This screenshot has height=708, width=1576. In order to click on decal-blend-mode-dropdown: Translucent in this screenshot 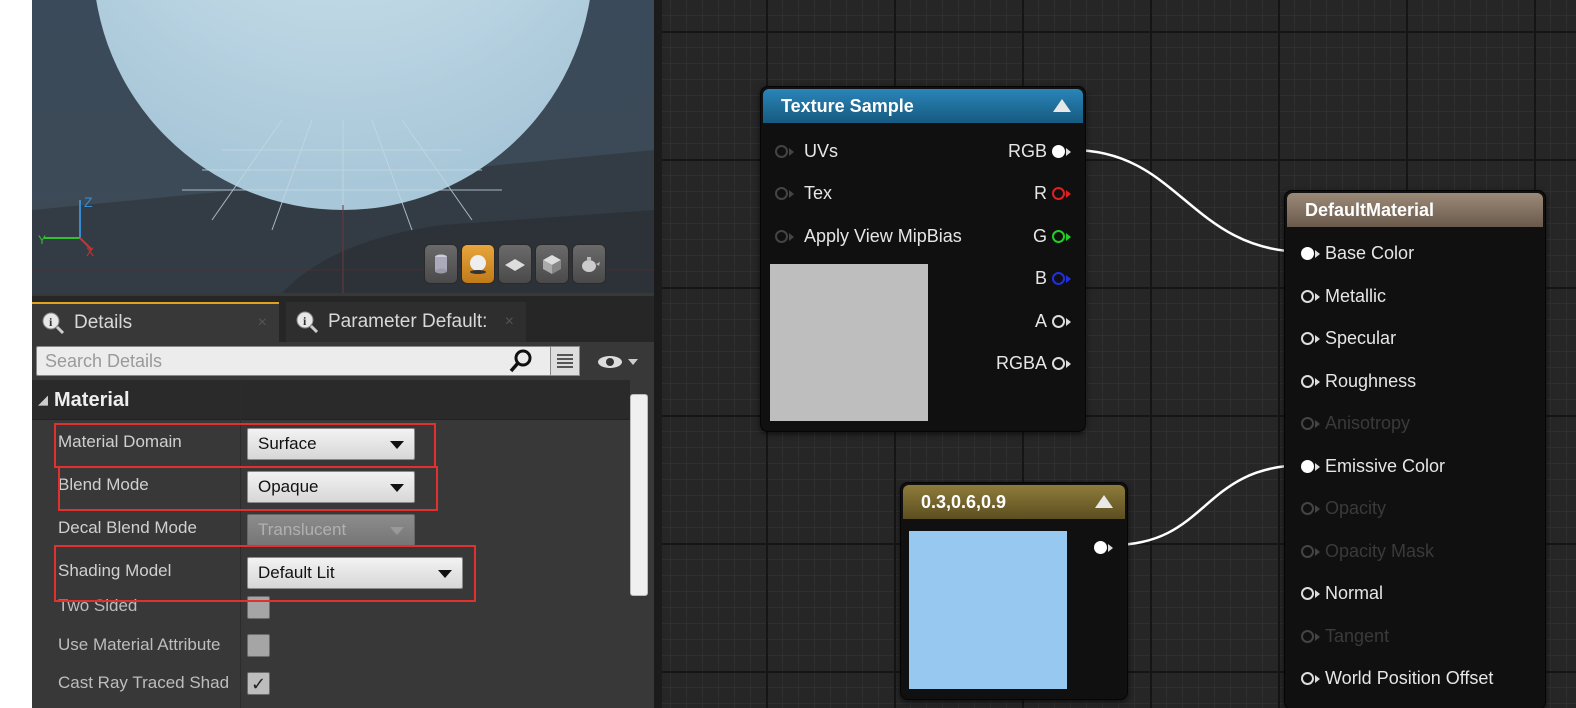, I will do `click(331, 530)`.